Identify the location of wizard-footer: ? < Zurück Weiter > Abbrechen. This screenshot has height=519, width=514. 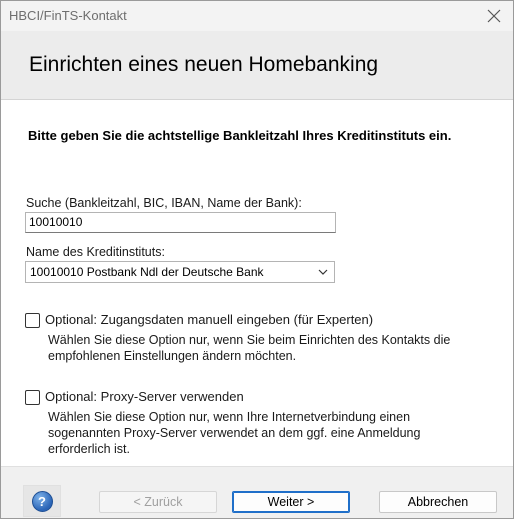
(257, 492).